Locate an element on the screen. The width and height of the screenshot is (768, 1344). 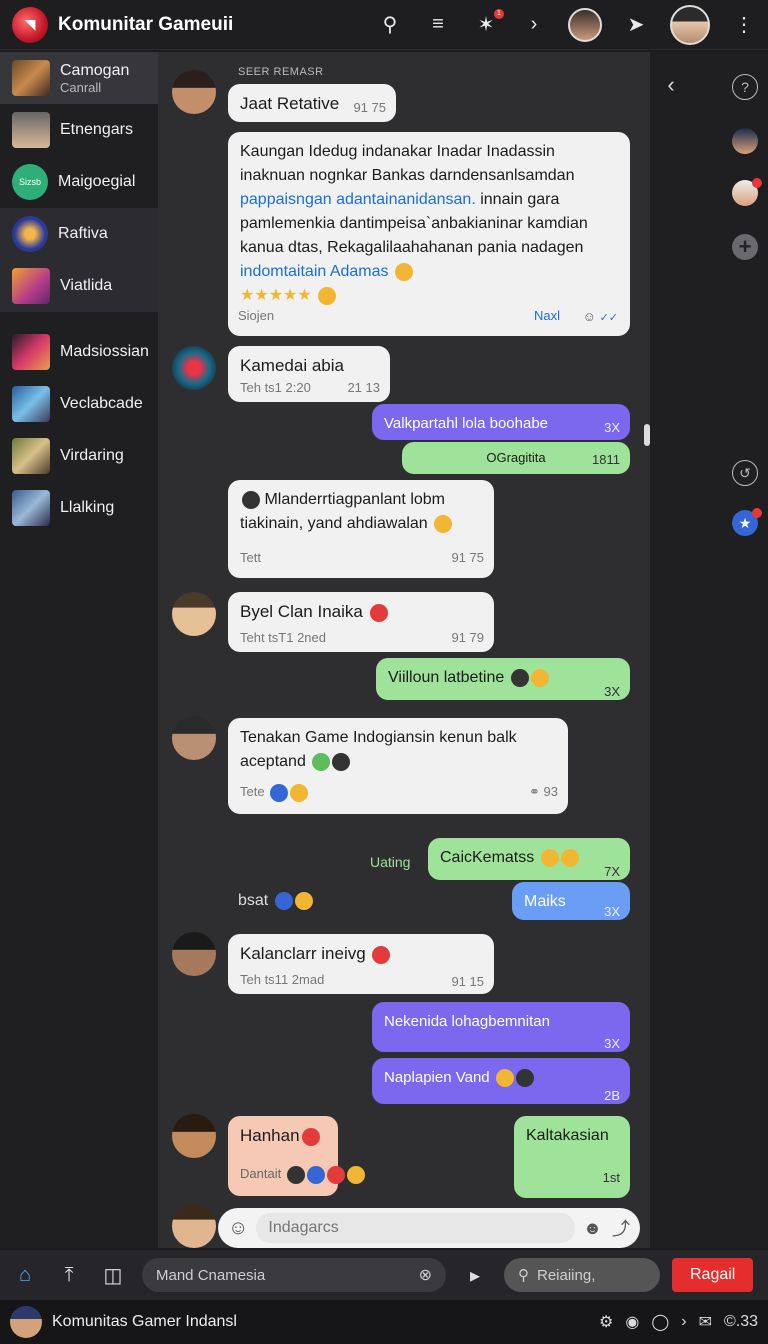
status-time: ©.33 is located at coordinates (740, 1321).